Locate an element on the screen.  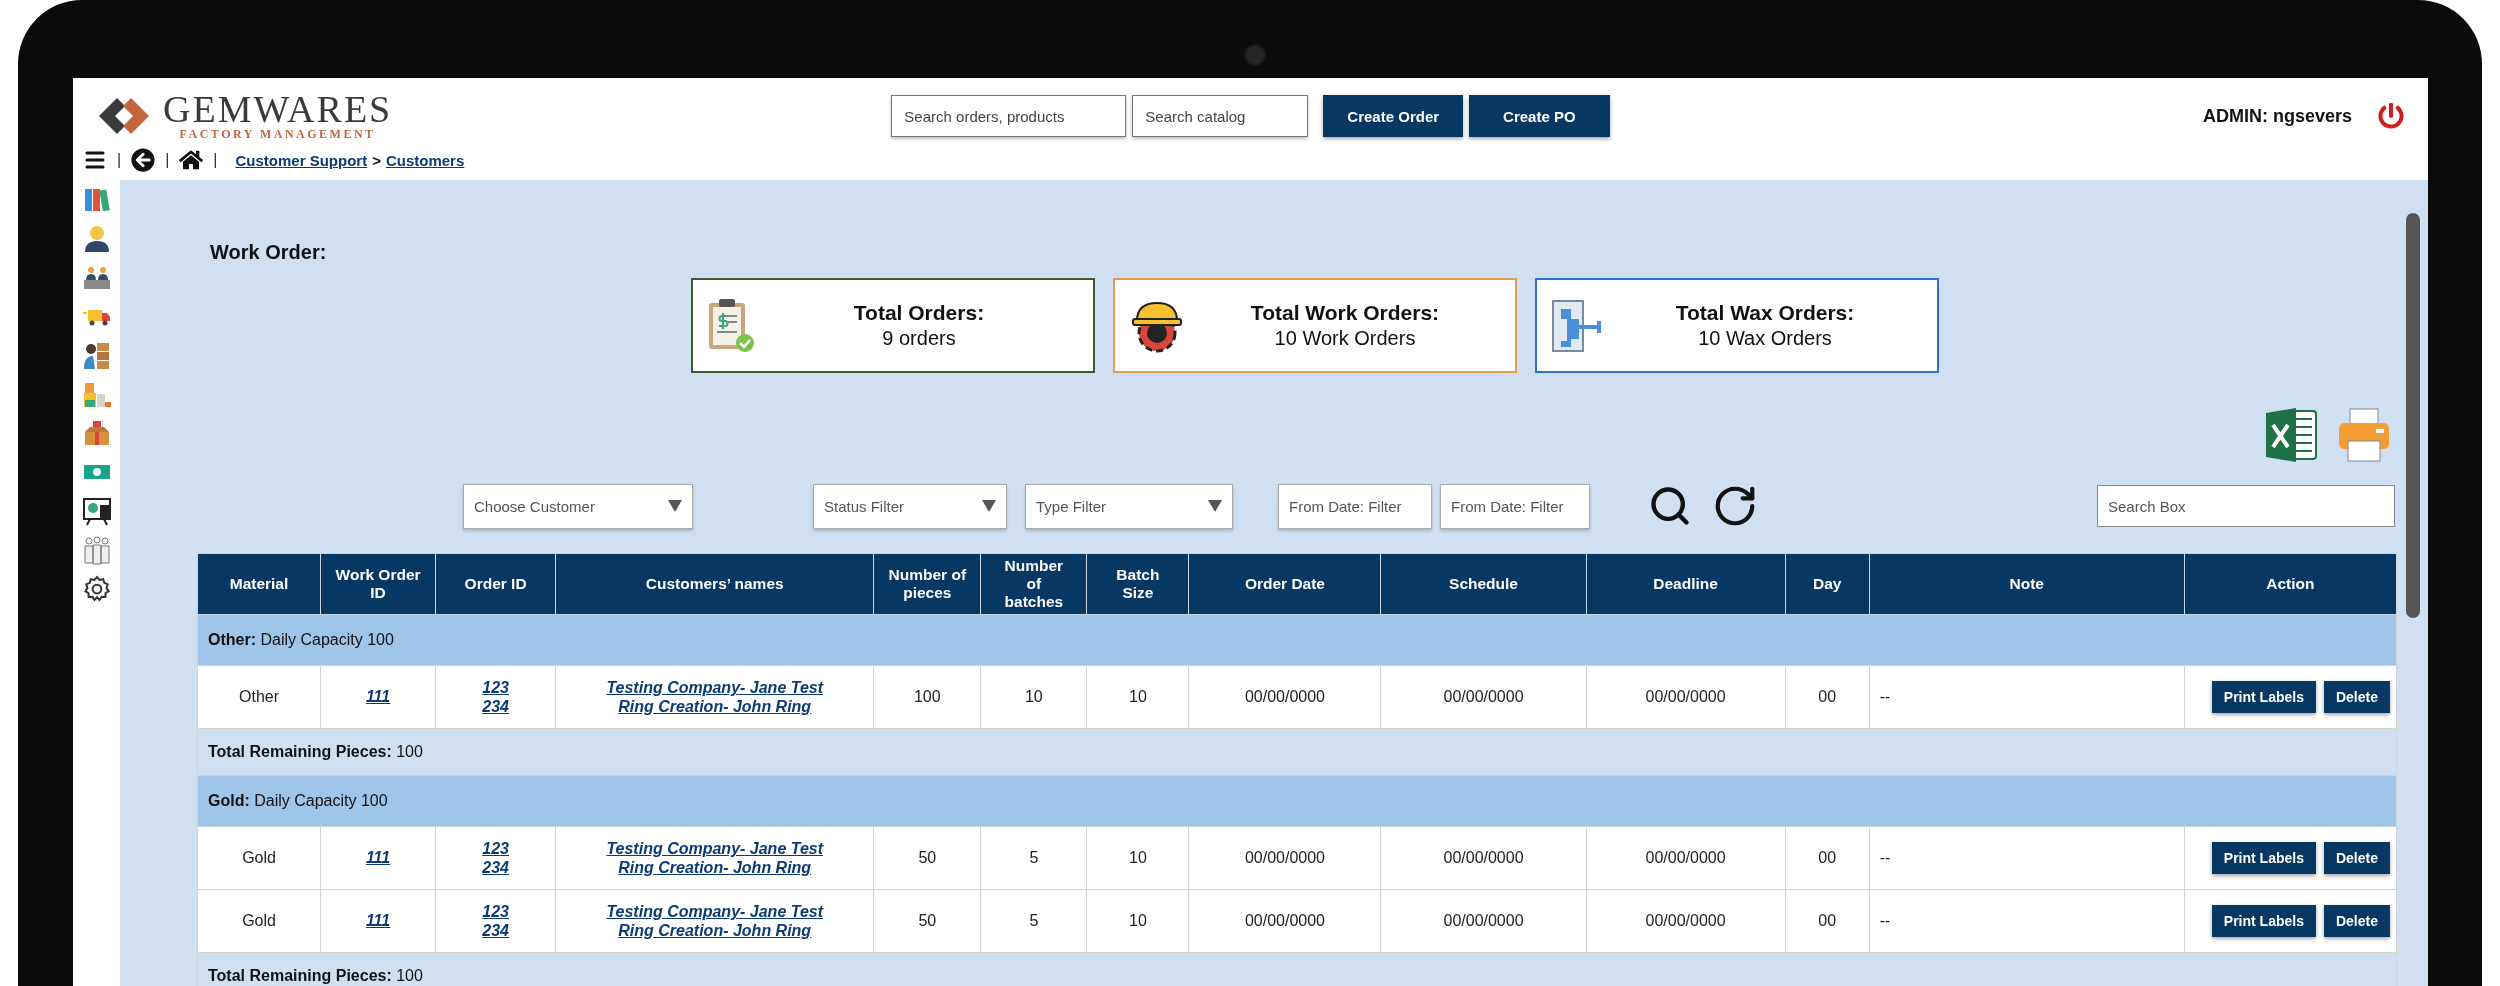
page-title: Work Order: is located at coordinates (269, 252).